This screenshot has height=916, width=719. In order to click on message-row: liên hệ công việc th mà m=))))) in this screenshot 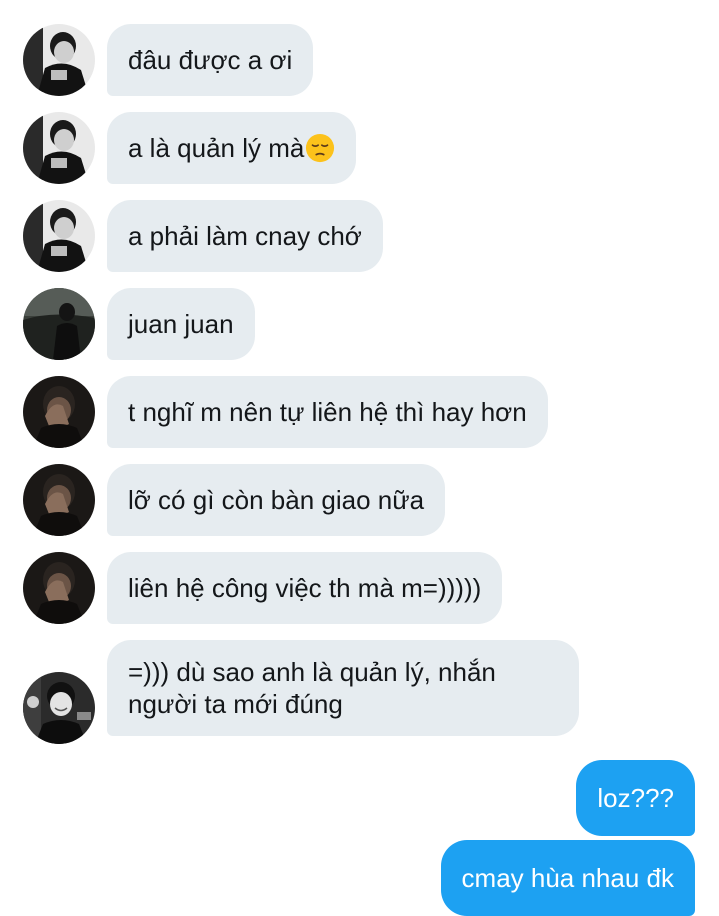, I will do `click(359, 588)`.